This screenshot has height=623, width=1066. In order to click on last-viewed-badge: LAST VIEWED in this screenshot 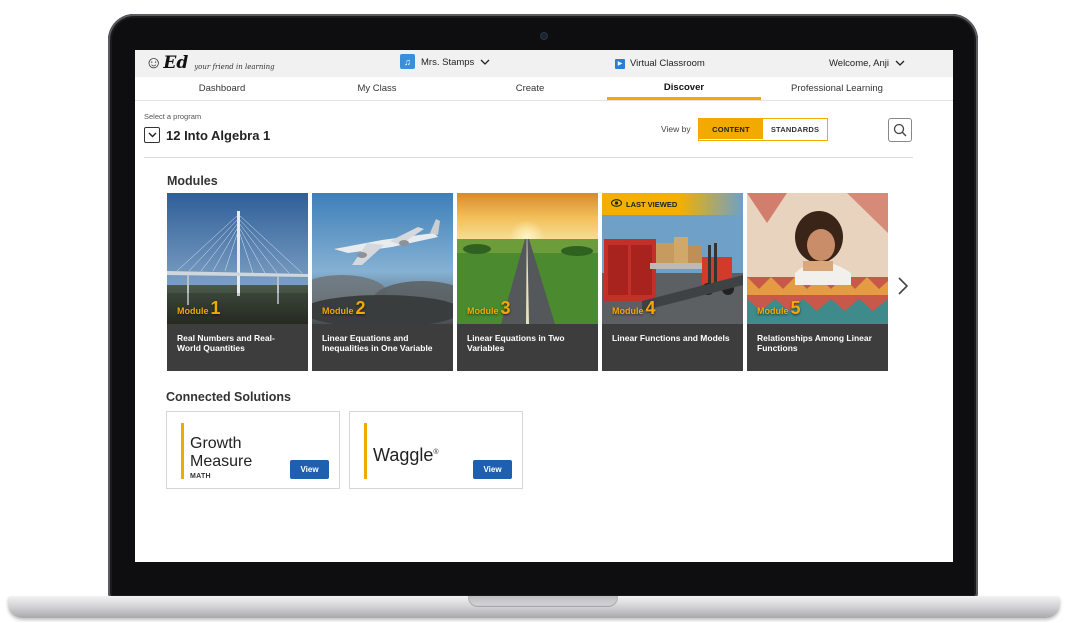, I will do `click(672, 204)`.